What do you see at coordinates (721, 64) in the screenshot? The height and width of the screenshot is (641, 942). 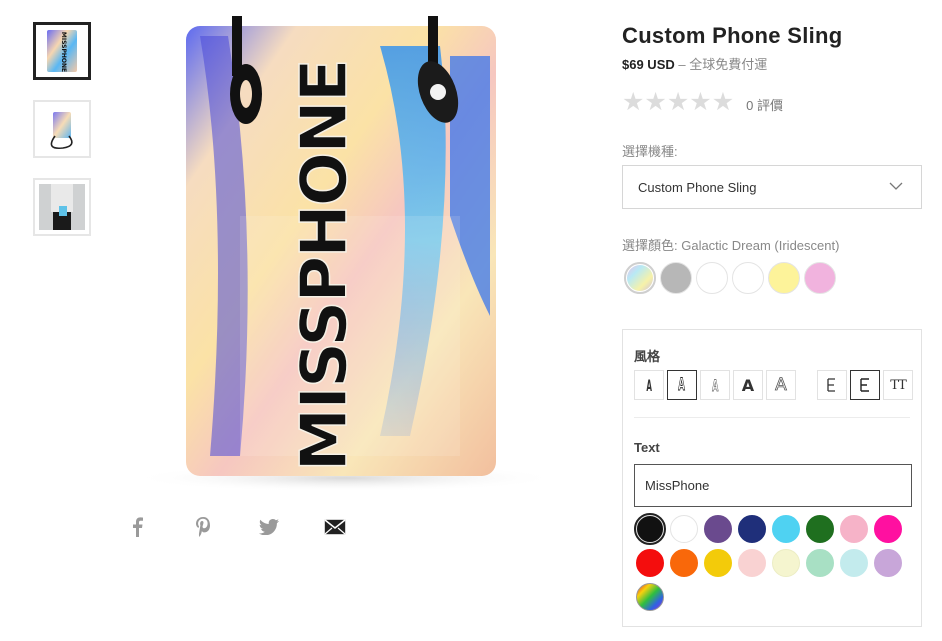 I see `shipping-note: – 全球免費付運` at bounding box center [721, 64].